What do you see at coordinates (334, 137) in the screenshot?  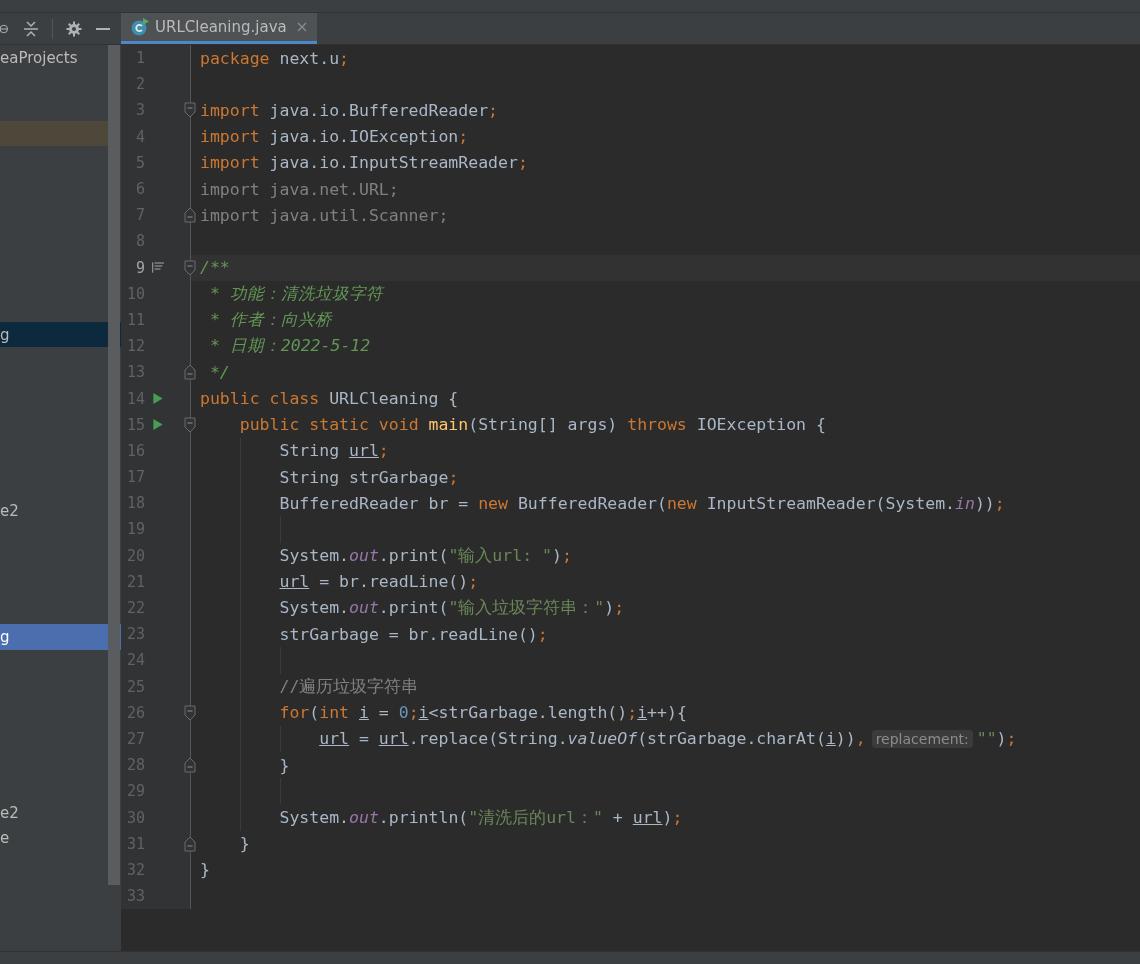 I see `code-text: import java.io.IOException;` at bounding box center [334, 137].